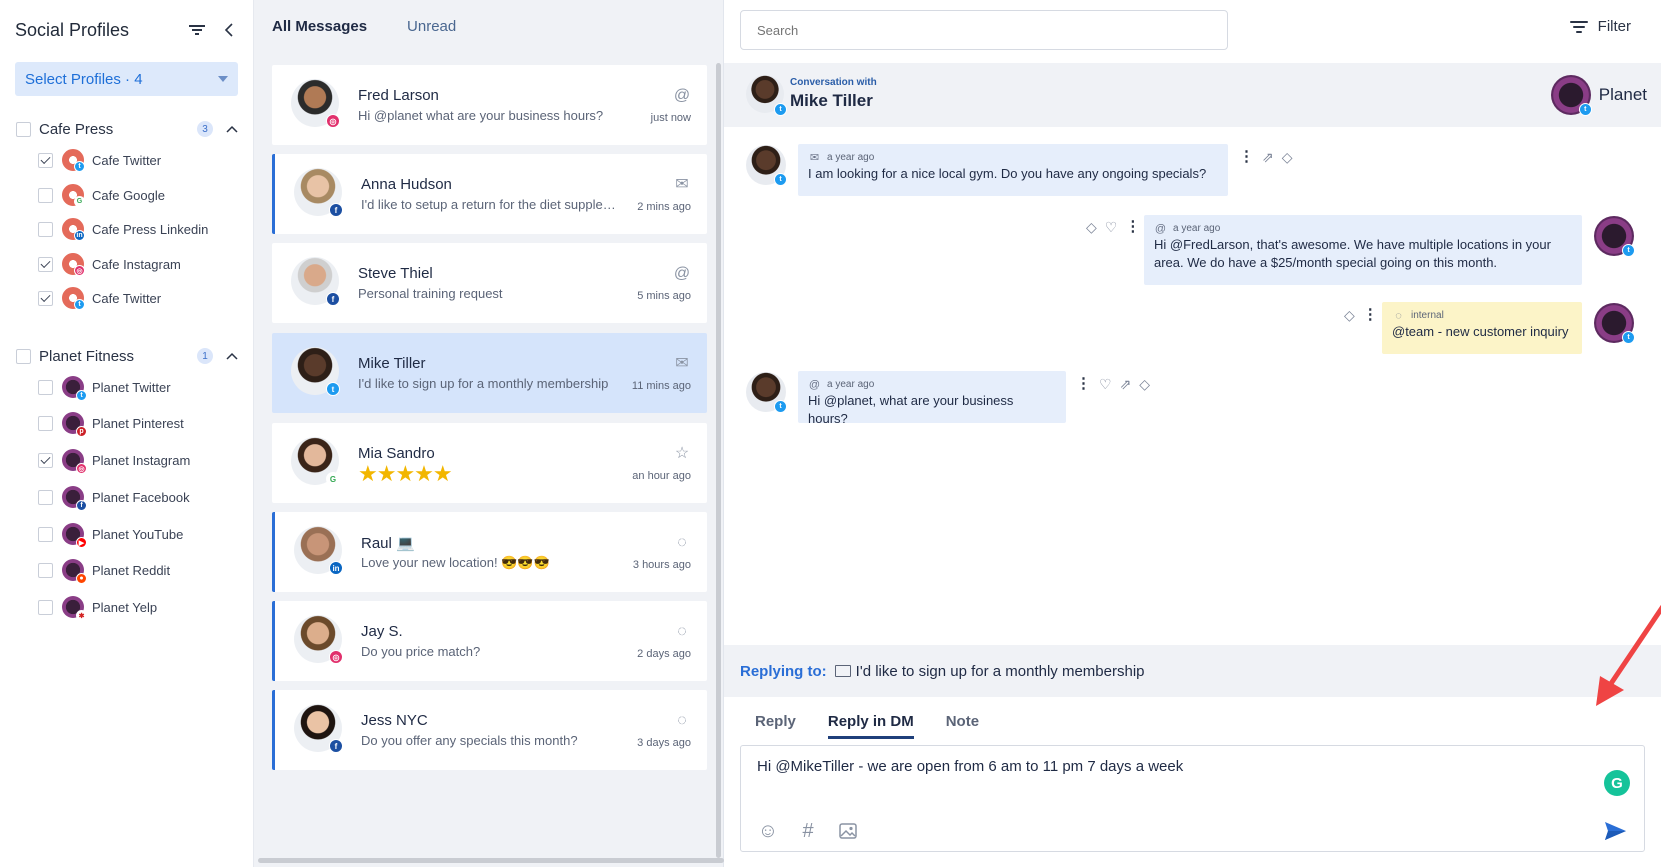  What do you see at coordinates (205, 356) in the screenshot?
I see `group-count-badge: 1` at bounding box center [205, 356].